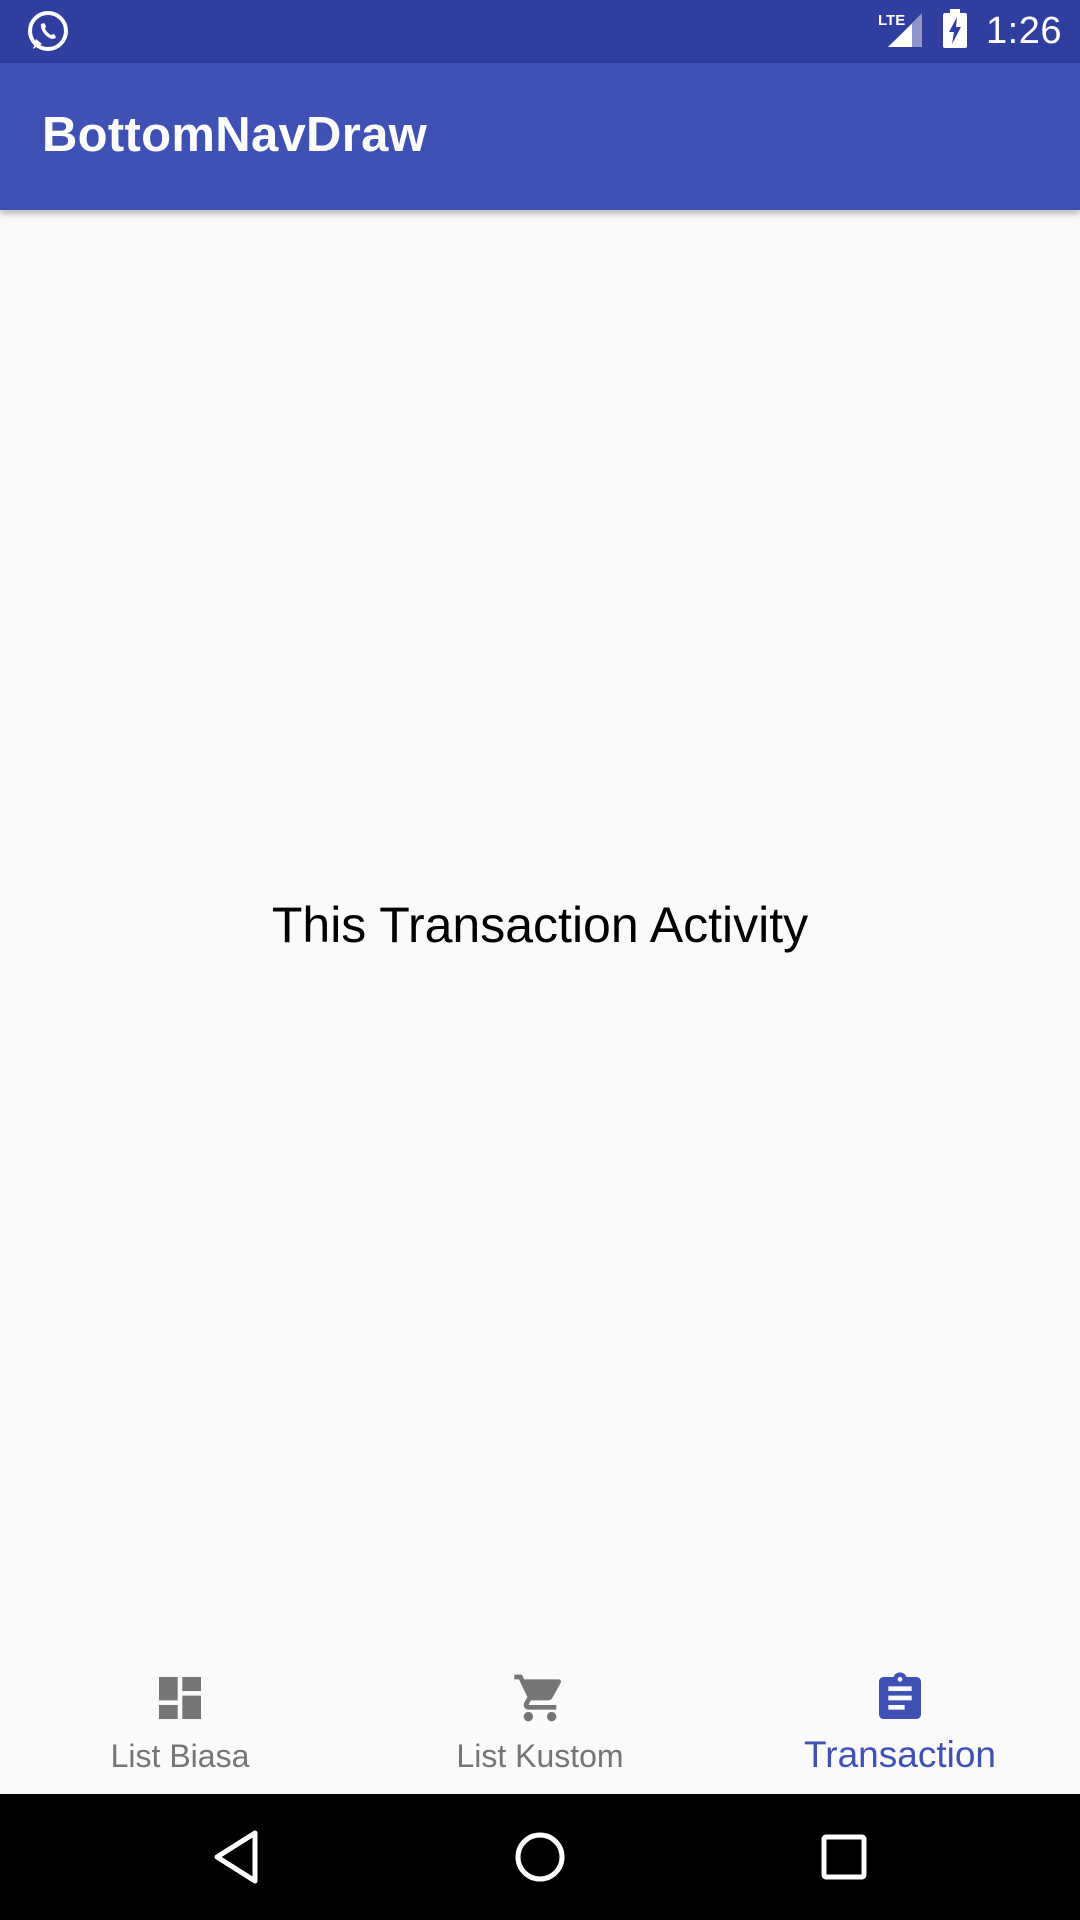 The width and height of the screenshot is (1080, 1920). What do you see at coordinates (540, 136) in the screenshot?
I see `app-bar: BottomNavDraw` at bounding box center [540, 136].